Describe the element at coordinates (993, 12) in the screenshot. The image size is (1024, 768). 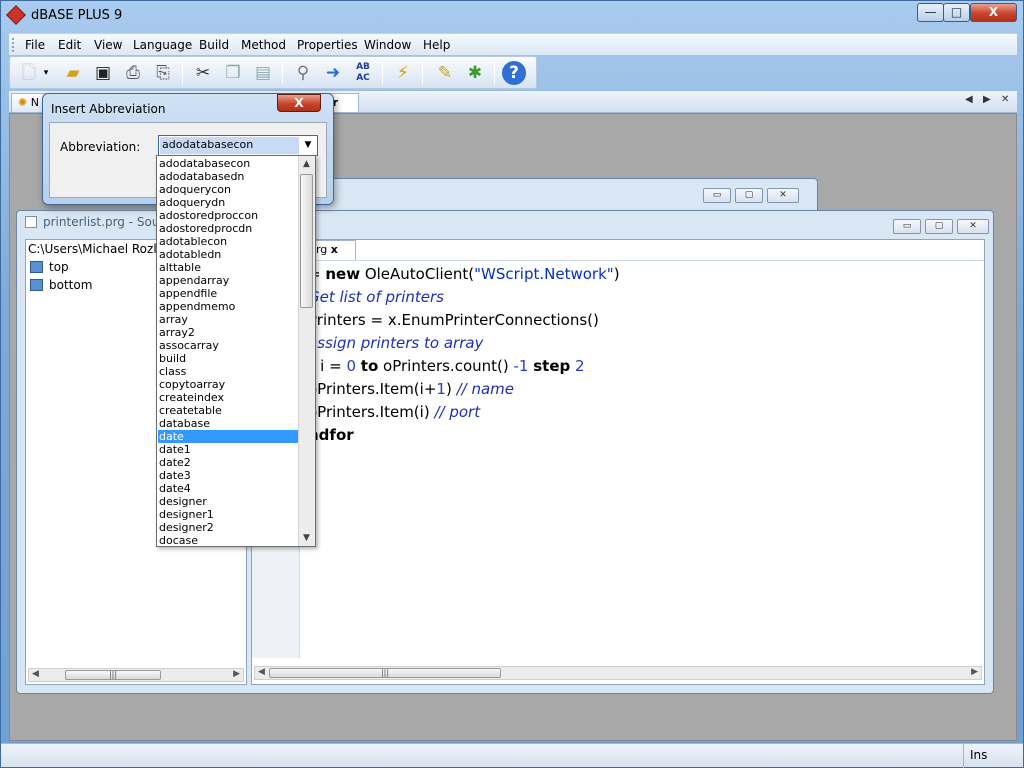
I see `close-button: X` at that location.